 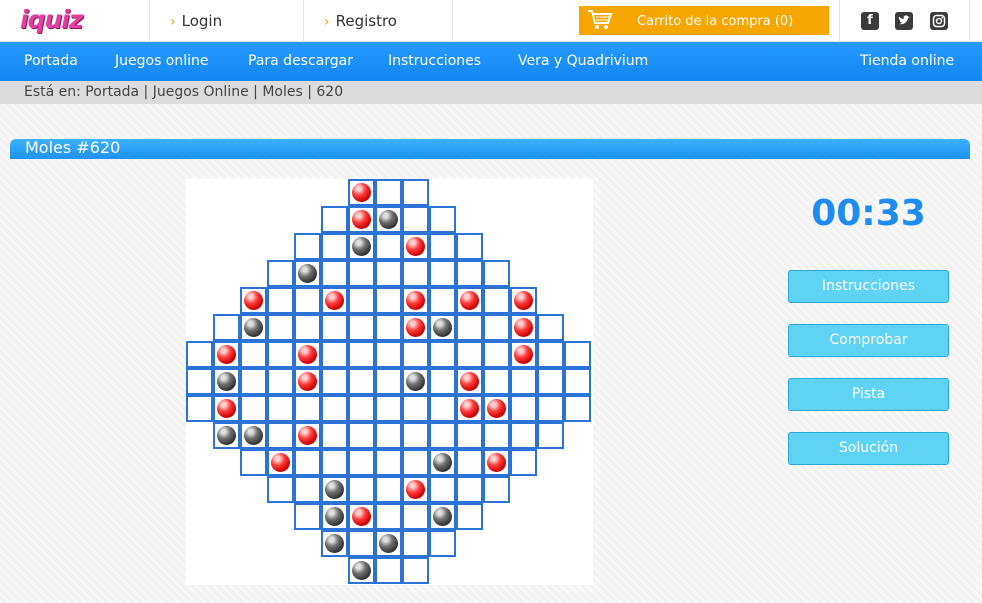 What do you see at coordinates (868, 394) in the screenshot?
I see `hint-button: Pista` at bounding box center [868, 394].